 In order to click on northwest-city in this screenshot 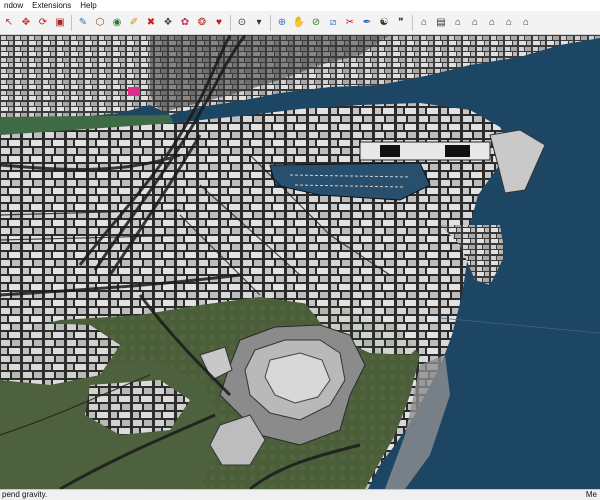, I will do `click(75, 79)`.